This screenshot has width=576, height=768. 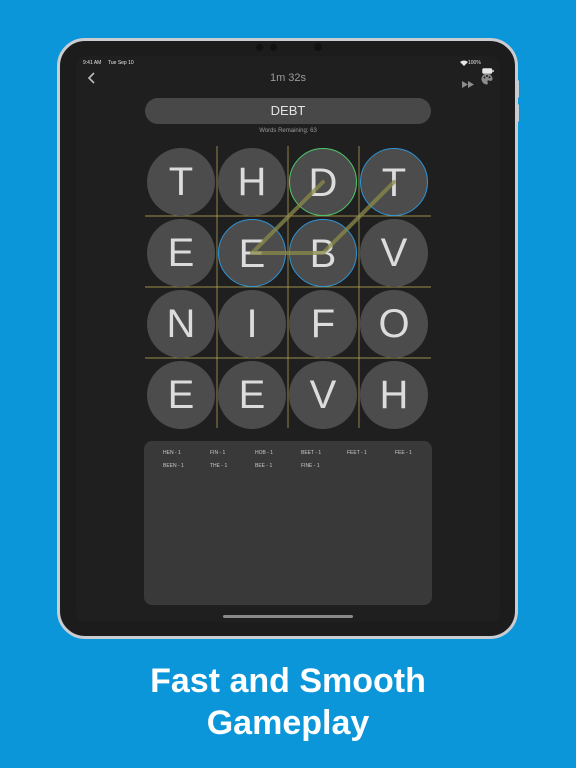 What do you see at coordinates (323, 253) in the screenshot?
I see `letter-tile-selected: B` at bounding box center [323, 253].